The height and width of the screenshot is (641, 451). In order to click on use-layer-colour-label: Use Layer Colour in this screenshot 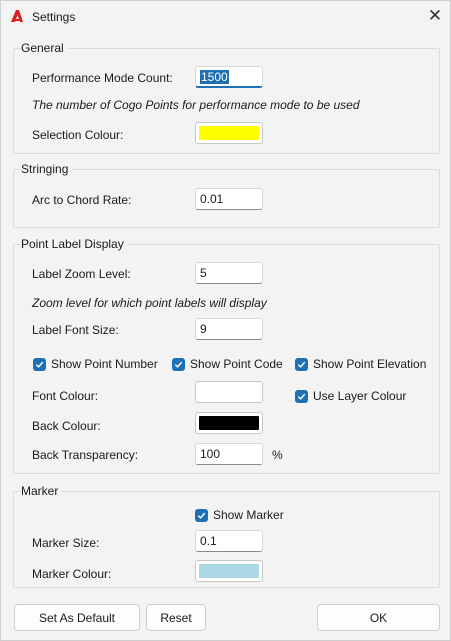, I will do `click(360, 396)`.